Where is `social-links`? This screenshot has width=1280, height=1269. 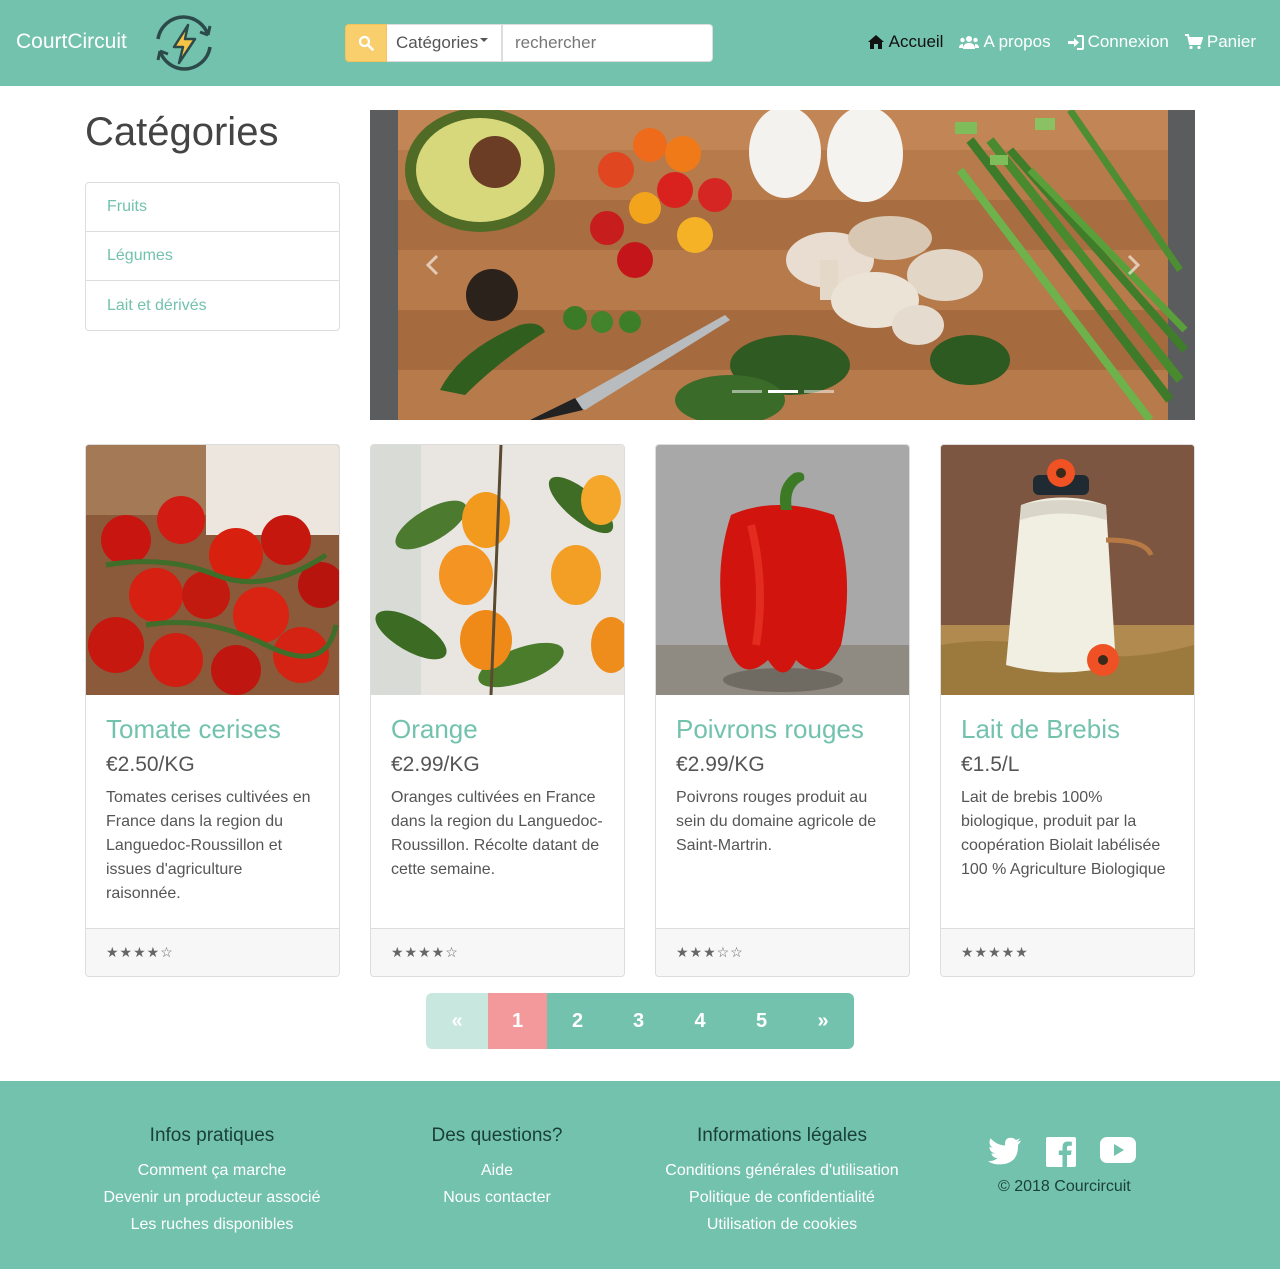
social-links is located at coordinates (1062, 1154).